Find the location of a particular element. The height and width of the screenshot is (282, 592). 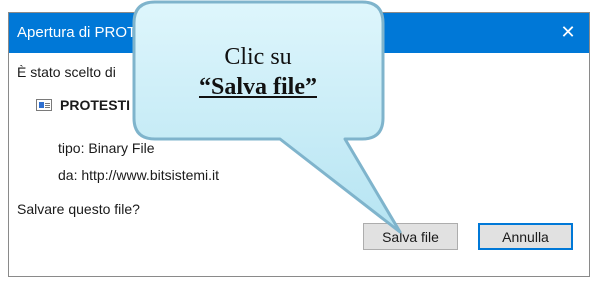

callout-line1: Clic su is located at coordinates (258, 57).